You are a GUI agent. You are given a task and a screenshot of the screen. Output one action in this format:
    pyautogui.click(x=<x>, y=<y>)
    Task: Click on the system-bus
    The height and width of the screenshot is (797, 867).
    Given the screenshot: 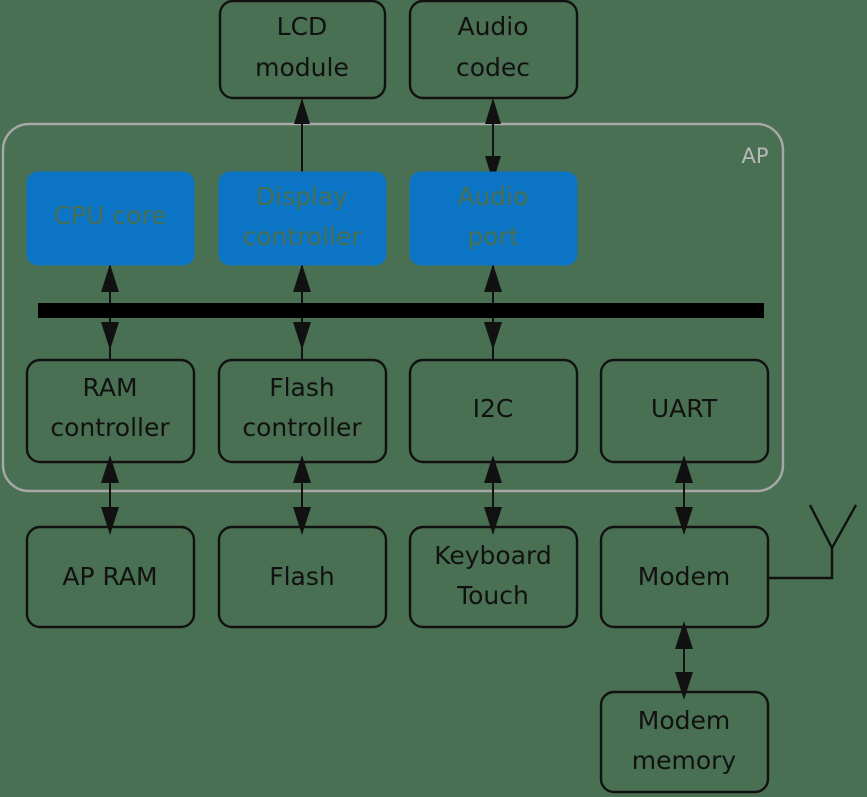 What is the action you would take?
    pyautogui.click(x=401, y=310)
    